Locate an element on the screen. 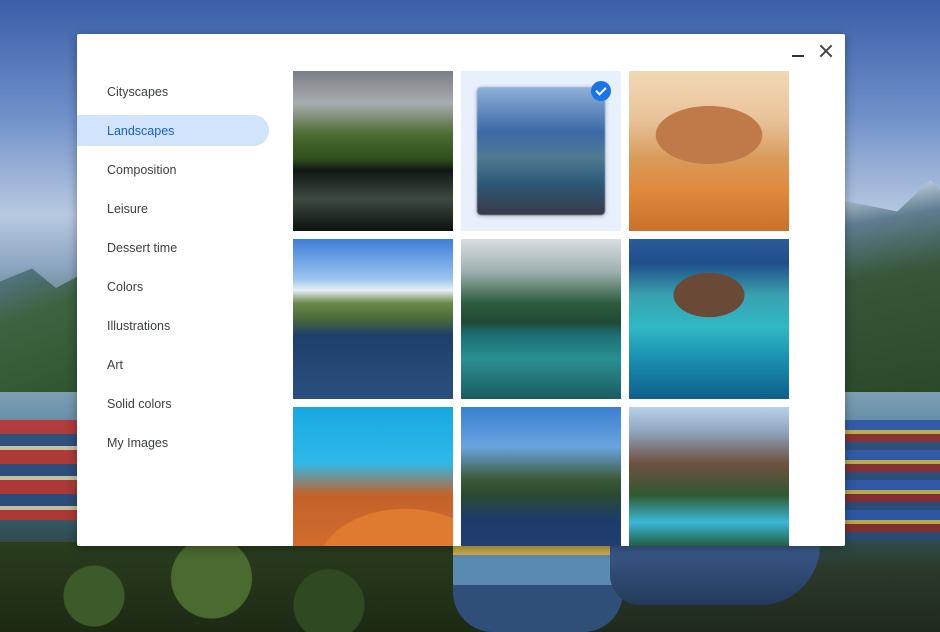 The width and height of the screenshot is (940, 632). wallpaper-mountain-right is located at coordinates (892, 285).